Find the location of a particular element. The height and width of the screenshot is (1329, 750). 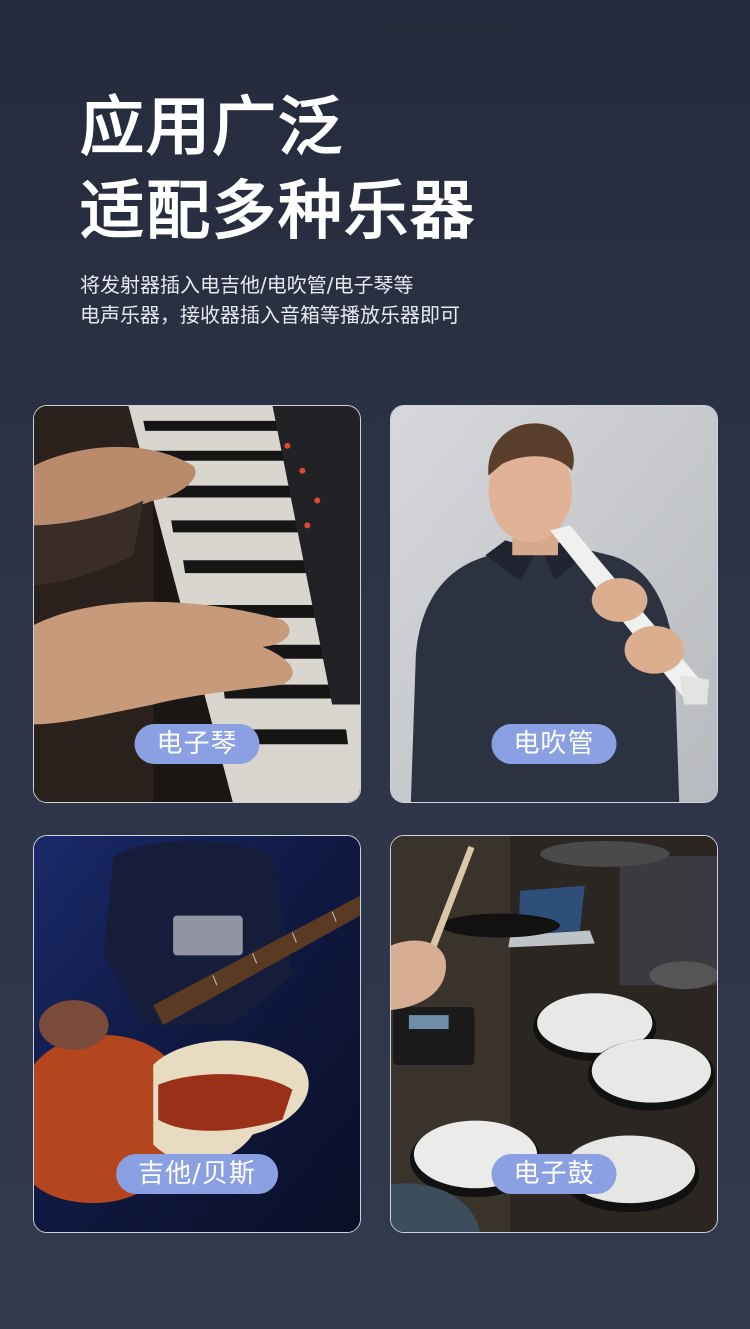

instrument-card-wind: 电吹管 is located at coordinates (554, 604).